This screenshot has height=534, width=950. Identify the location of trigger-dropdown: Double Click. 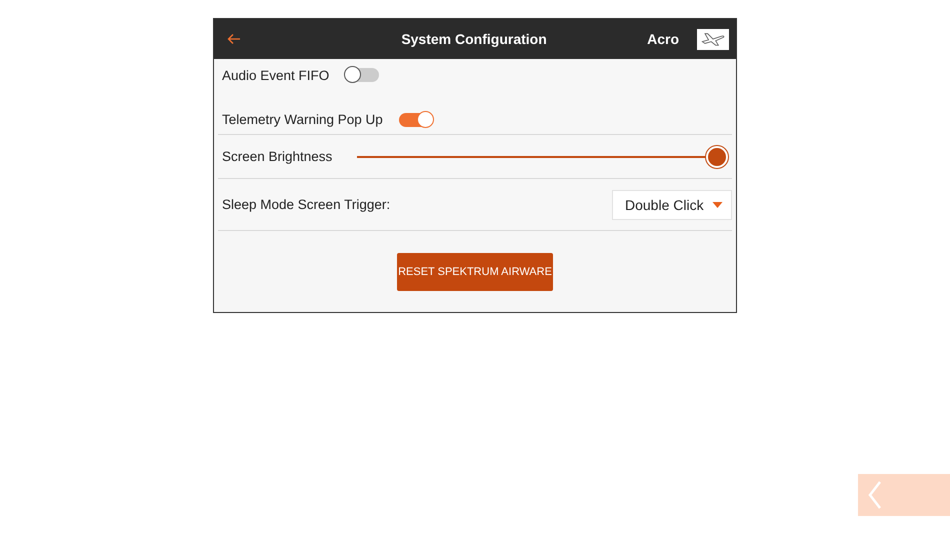
(672, 205).